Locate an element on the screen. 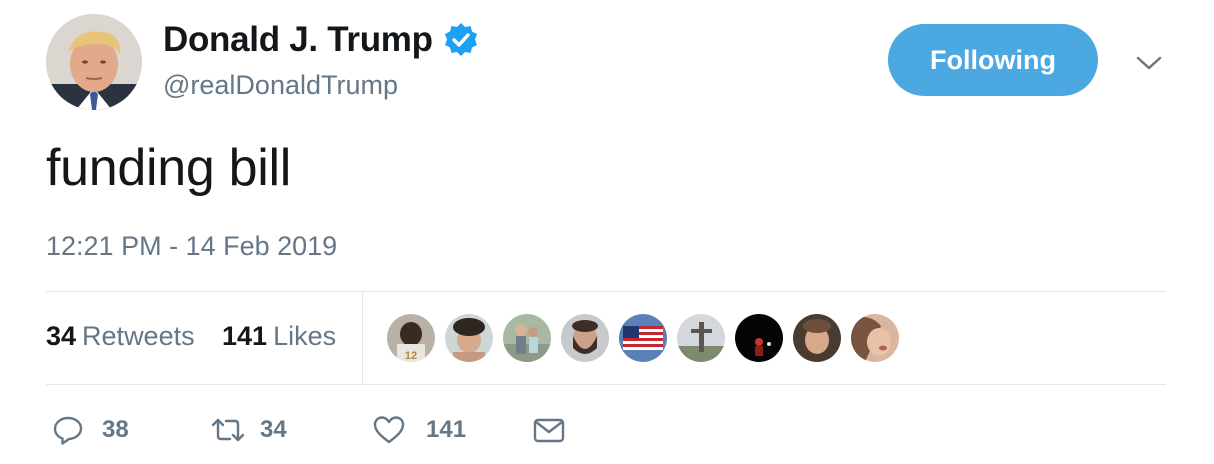 The height and width of the screenshot is (464, 1214). following-button: Following is located at coordinates (993, 60).